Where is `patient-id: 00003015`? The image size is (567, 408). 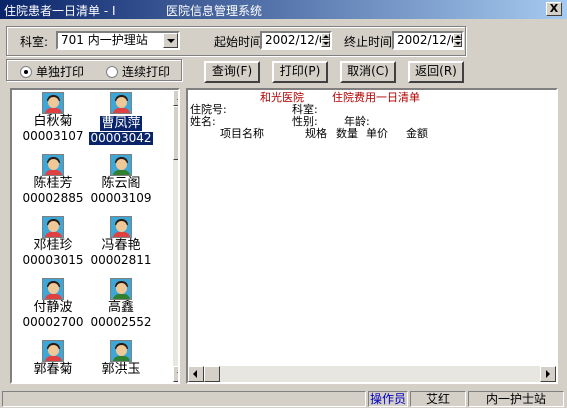
patient-id: 00003015 is located at coordinates (53, 260).